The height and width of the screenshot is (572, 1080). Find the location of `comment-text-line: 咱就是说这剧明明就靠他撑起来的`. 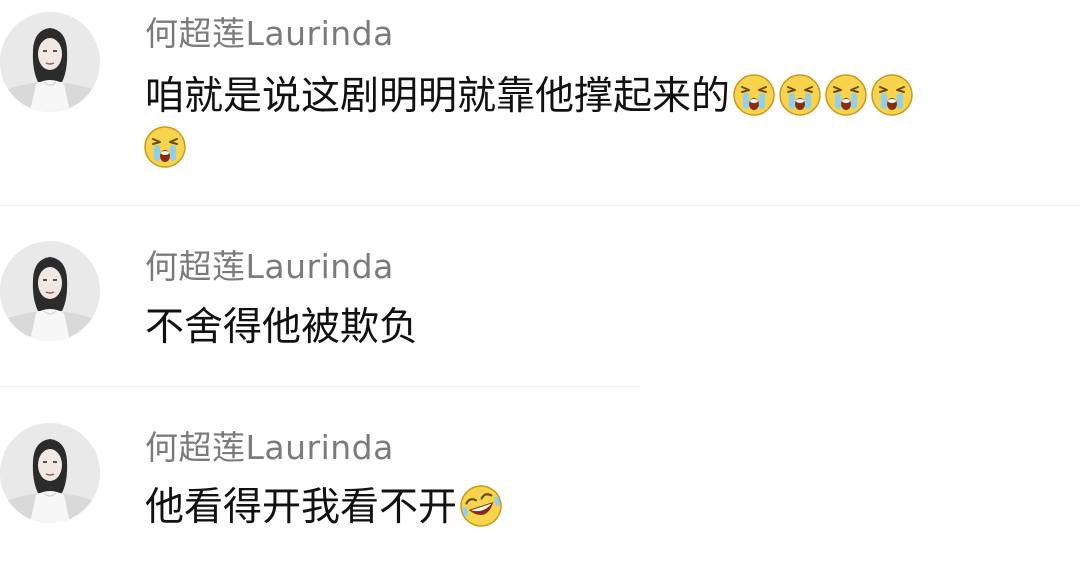

comment-text-line: 咱就是说这剧明明就靠他撑起来的 is located at coordinates (529, 97).